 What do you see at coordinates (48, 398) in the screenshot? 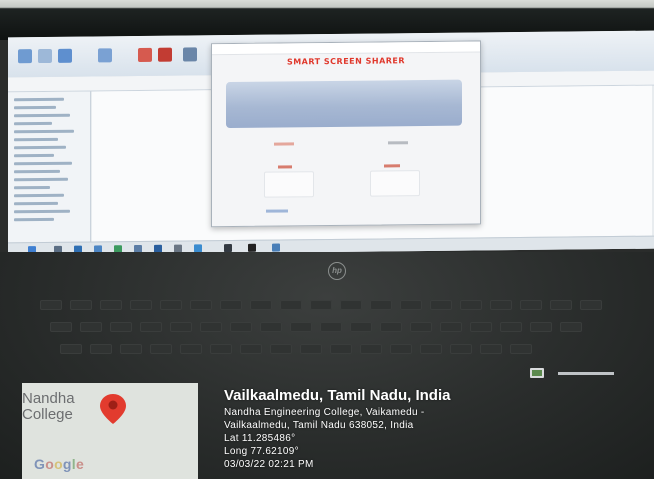
I see `map-place-line1: Nandha` at bounding box center [48, 398].